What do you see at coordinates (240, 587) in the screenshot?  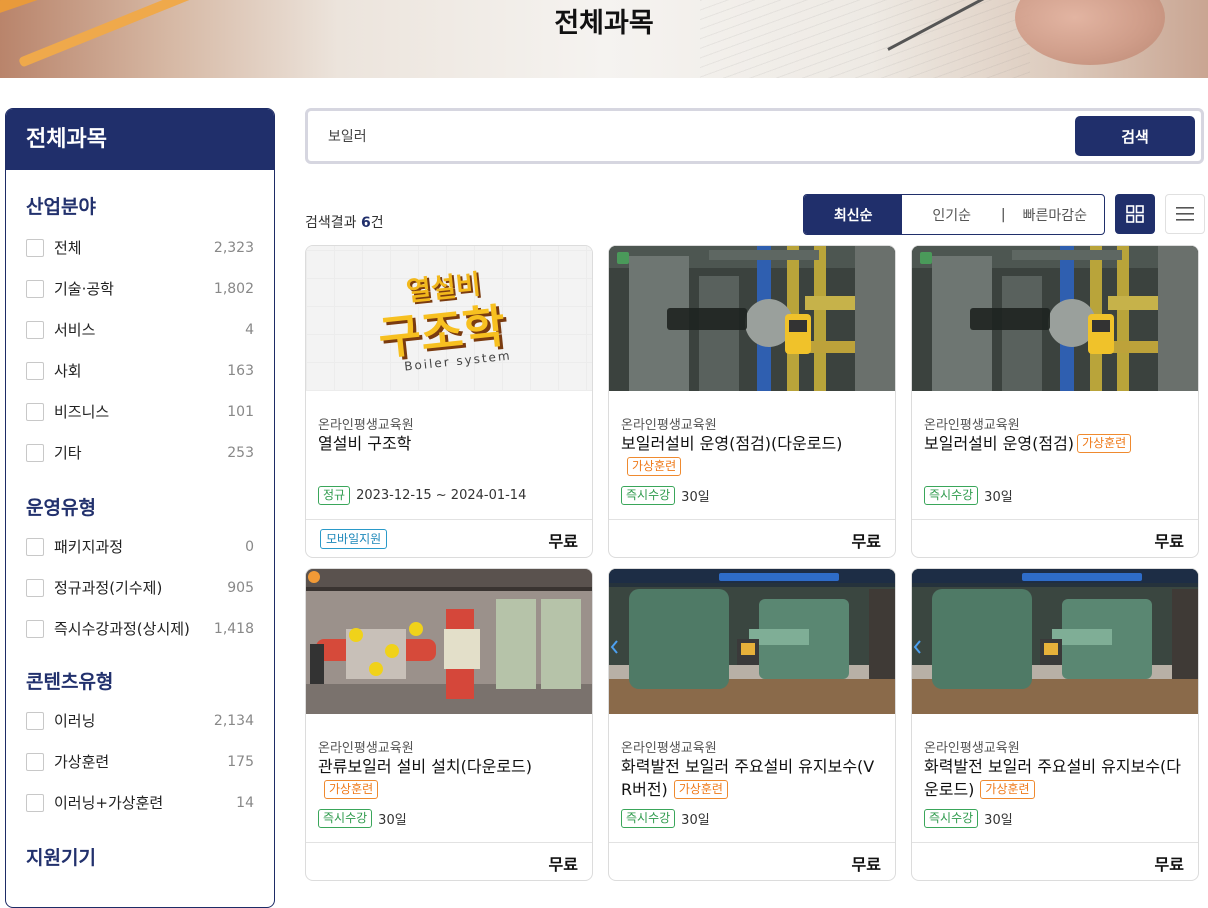 I see `filter-option-count: 905` at bounding box center [240, 587].